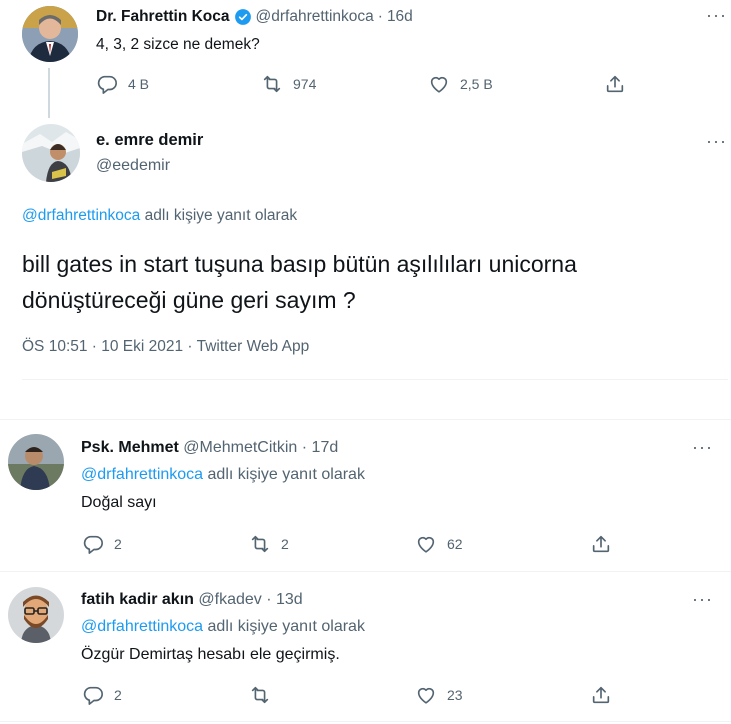 The height and width of the screenshot is (724, 731). What do you see at coordinates (455, 544) in the screenshot?
I see `like-count: 62` at bounding box center [455, 544].